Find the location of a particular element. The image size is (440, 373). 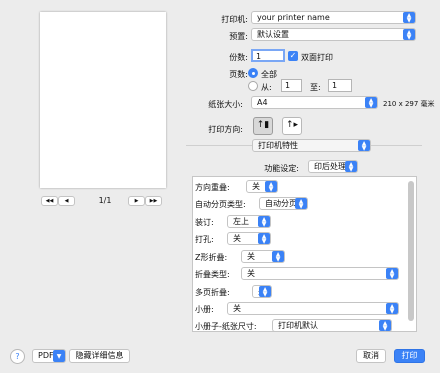

next-page-label: ▶ is located at coordinates (136, 201).